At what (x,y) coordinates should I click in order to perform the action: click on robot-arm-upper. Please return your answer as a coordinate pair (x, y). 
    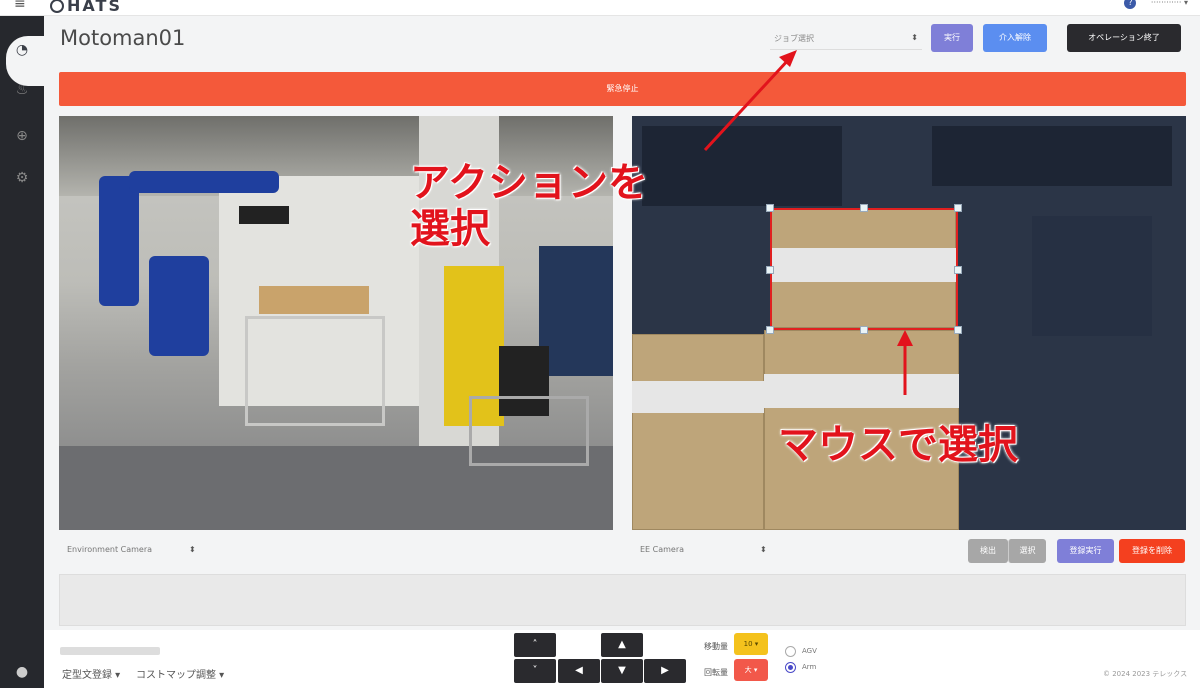
    Looking at the image, I should click on (204, 182).